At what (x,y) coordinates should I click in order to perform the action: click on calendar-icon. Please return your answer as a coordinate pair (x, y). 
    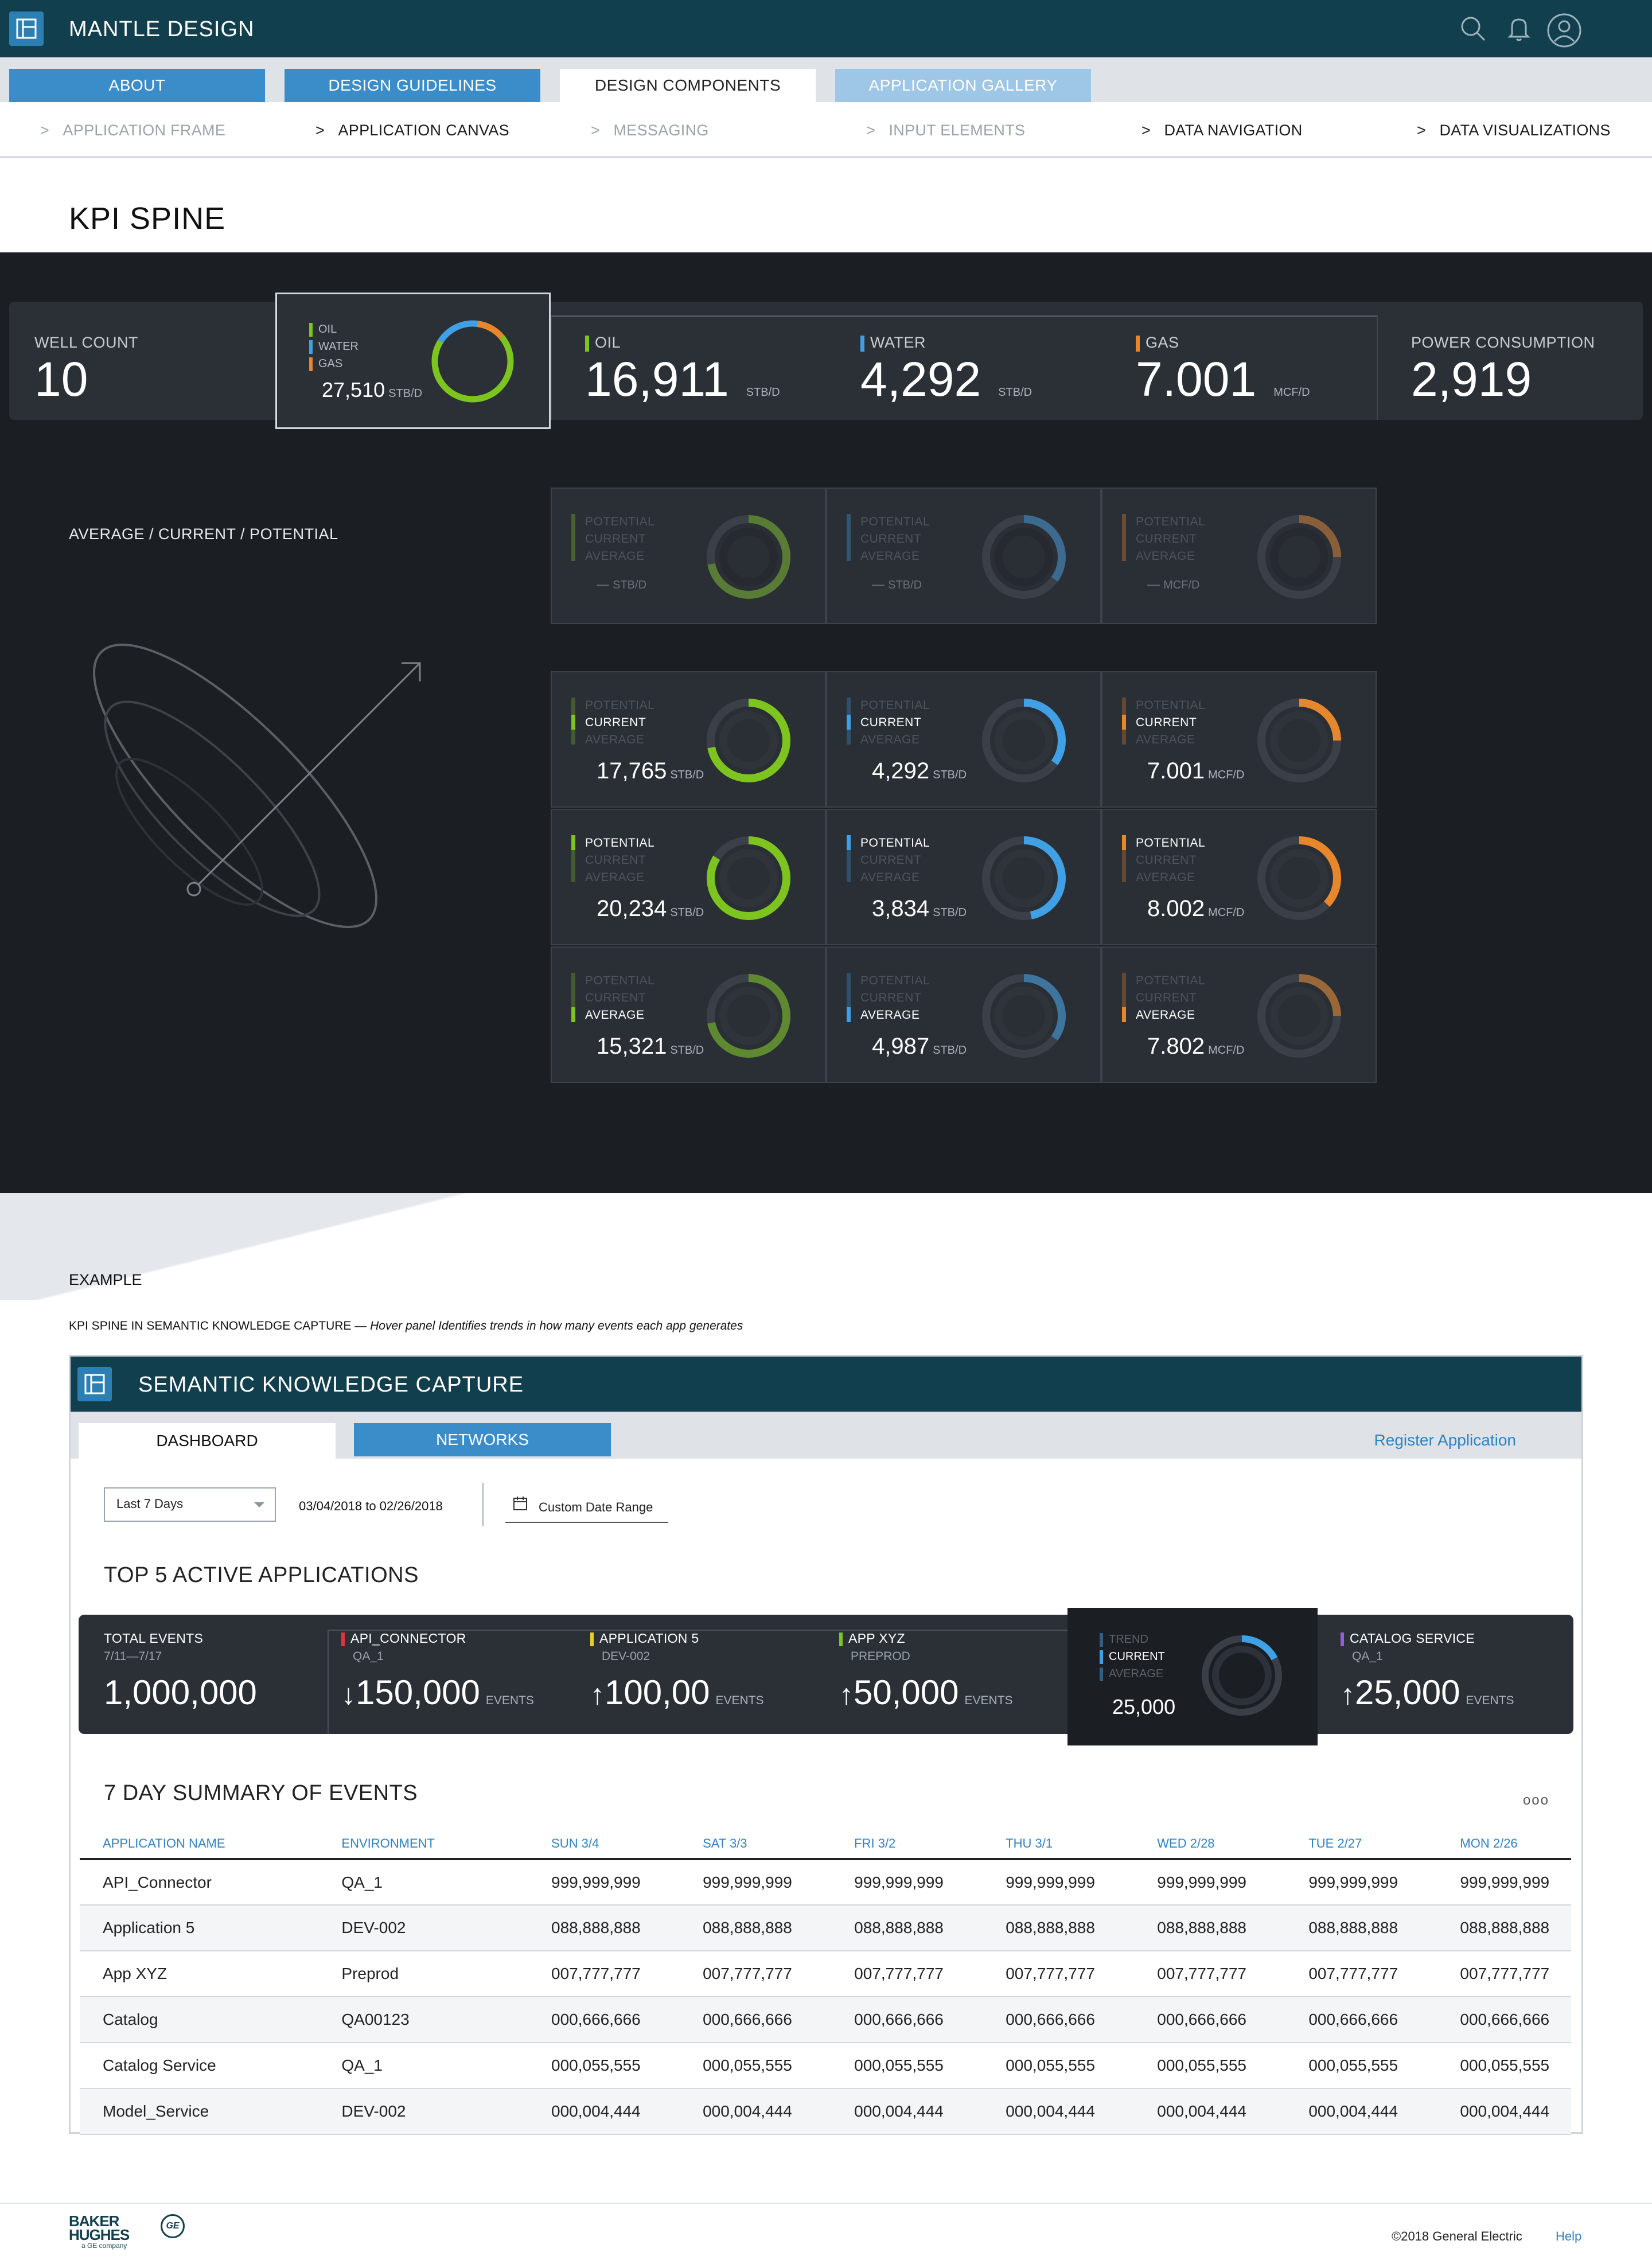
    Looking at the image, I should click on (520, 1503).